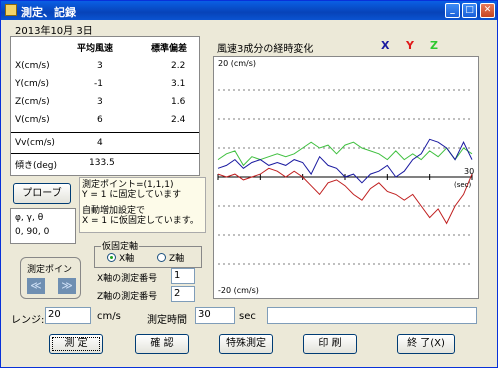 The image size is (498, 368). What do you see at coordinates (29, 218) in the screenshot?
I see `angles-label: φ, γ, θ` at bounding box center [29, 218].